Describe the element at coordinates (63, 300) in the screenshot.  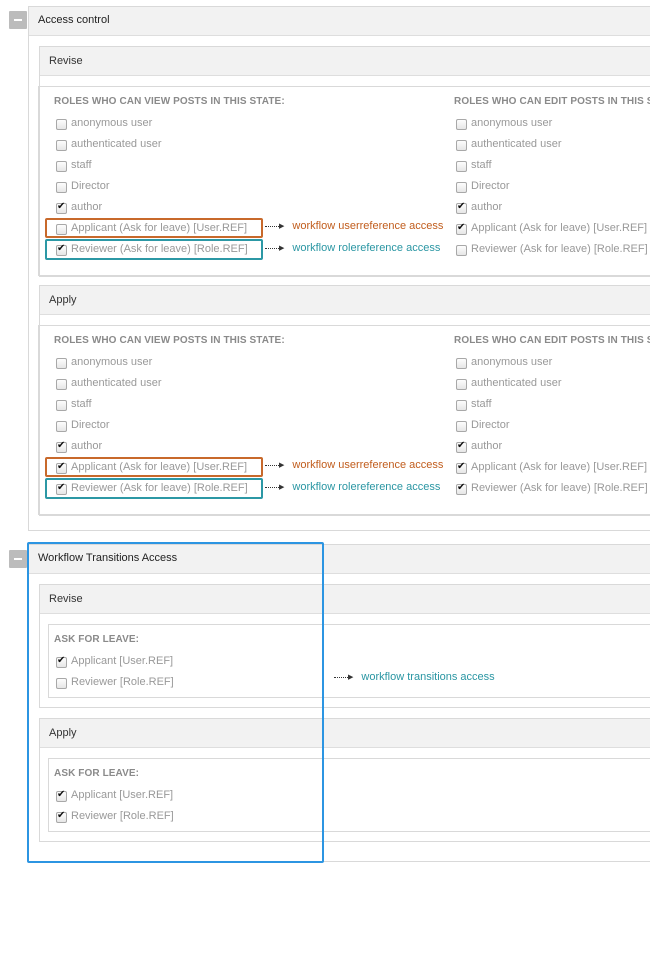
I see `state-title-apply: Apply` at that location.